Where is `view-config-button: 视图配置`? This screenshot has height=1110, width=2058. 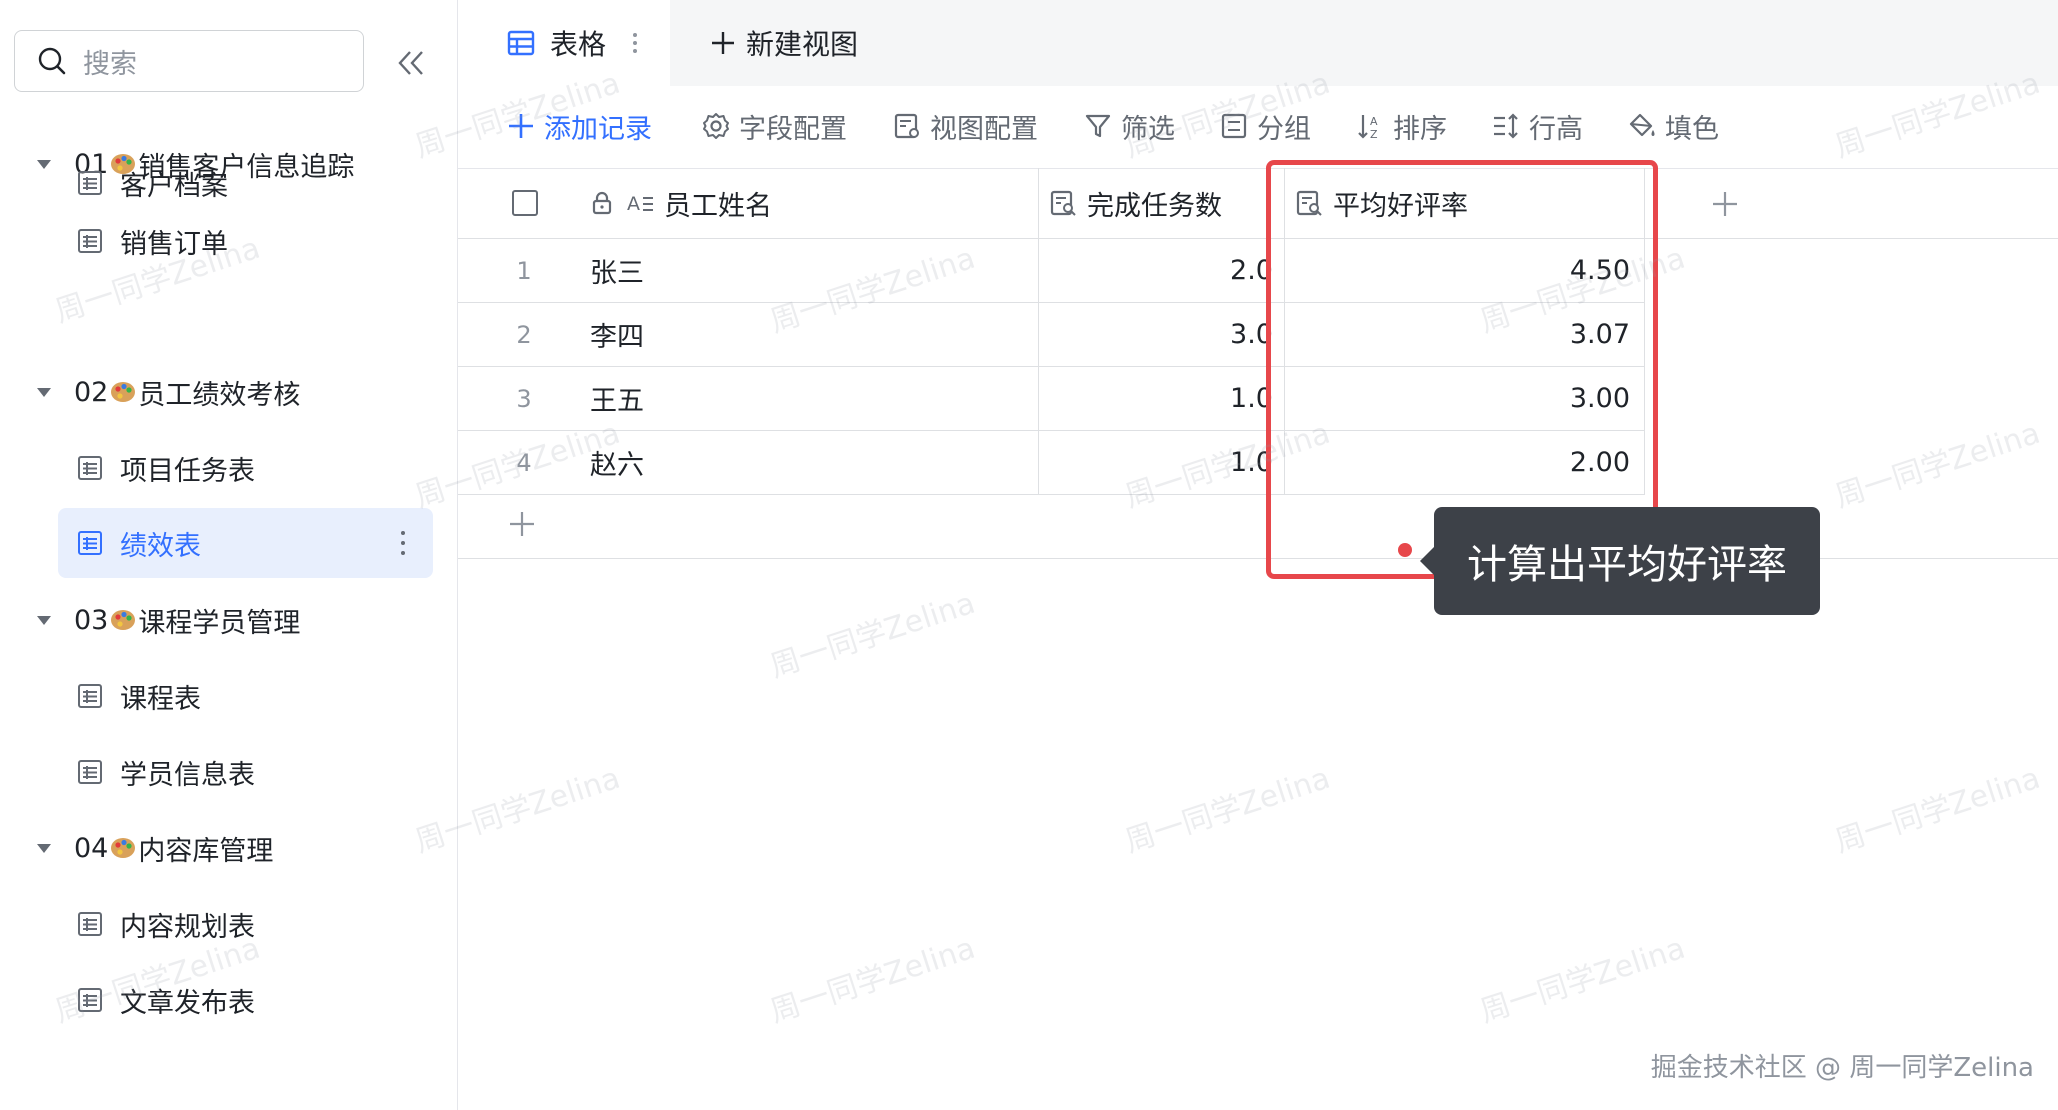 view-config-button: 视图配置 is located at coordinates (965, 126).